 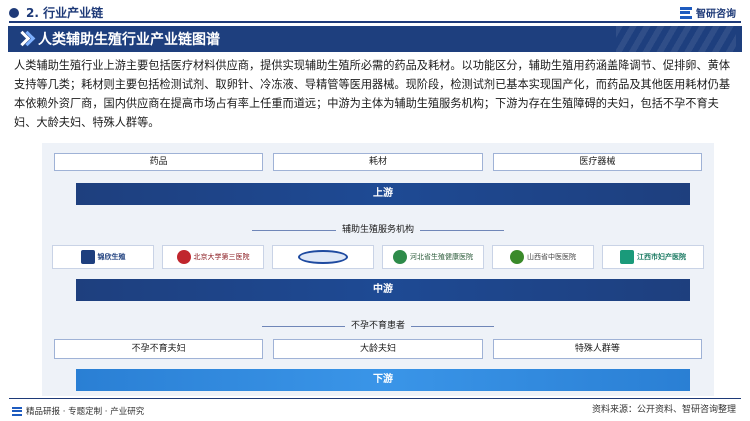 I want to click on logo-text: 山西省中医医院, so click(x=551, y=257).